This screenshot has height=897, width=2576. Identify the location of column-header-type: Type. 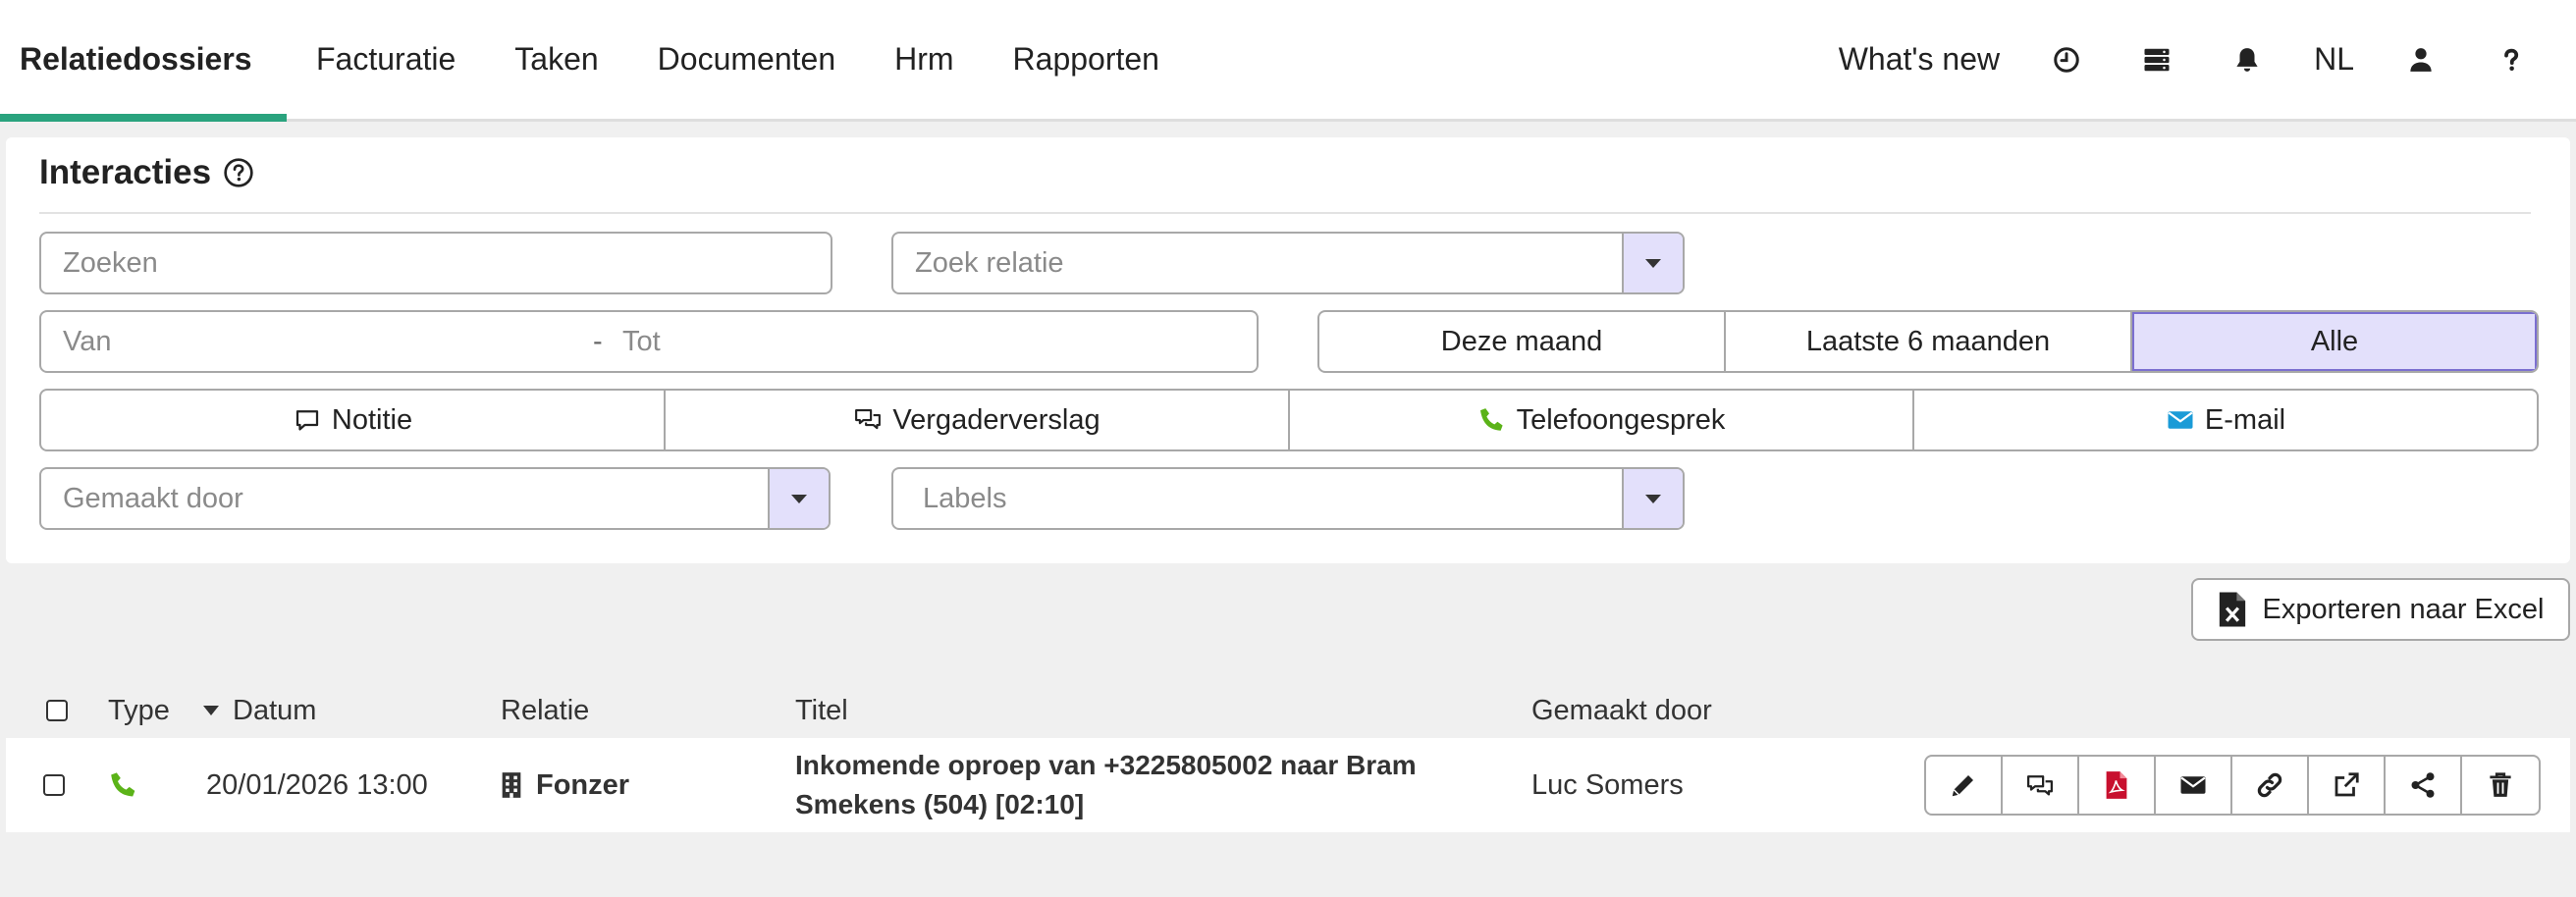
(139, 710).